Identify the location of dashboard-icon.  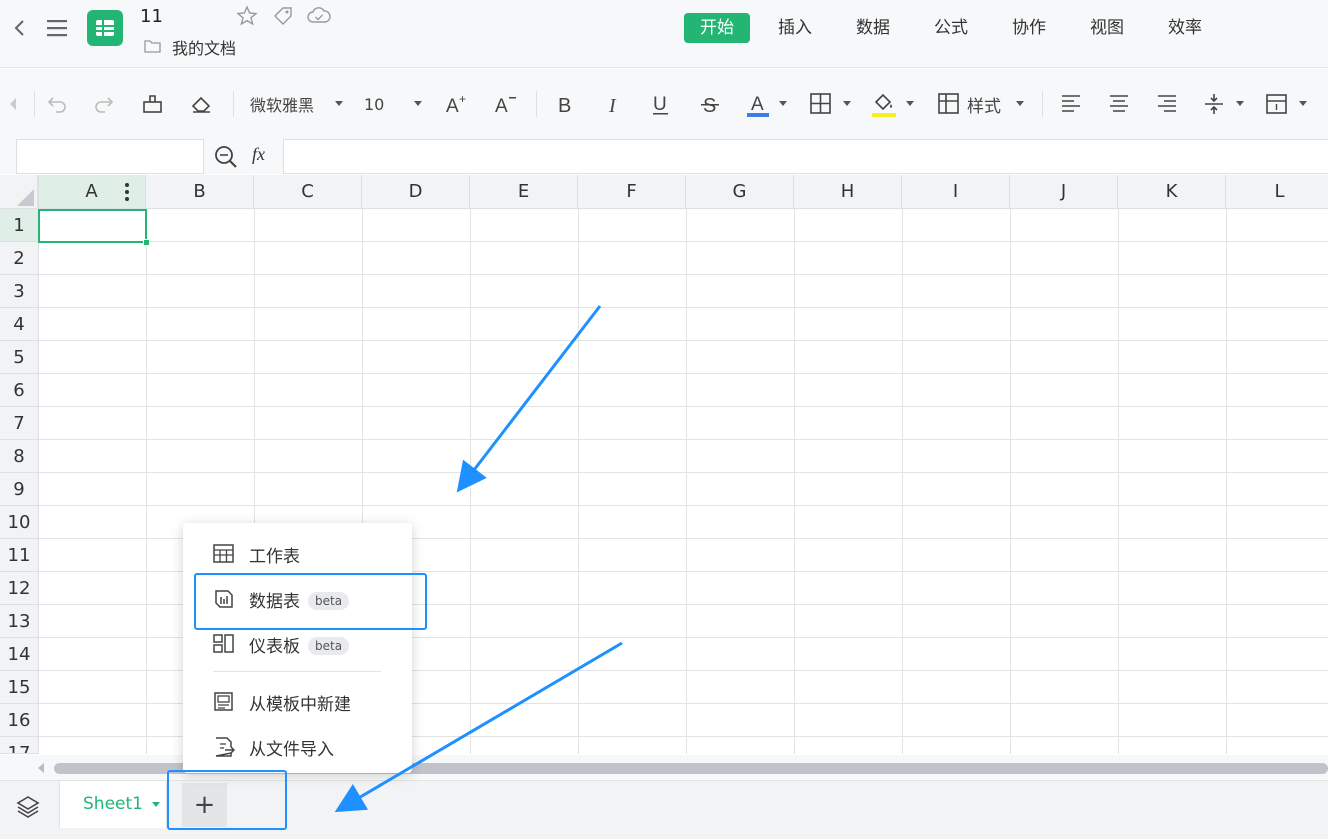
(223, 643).